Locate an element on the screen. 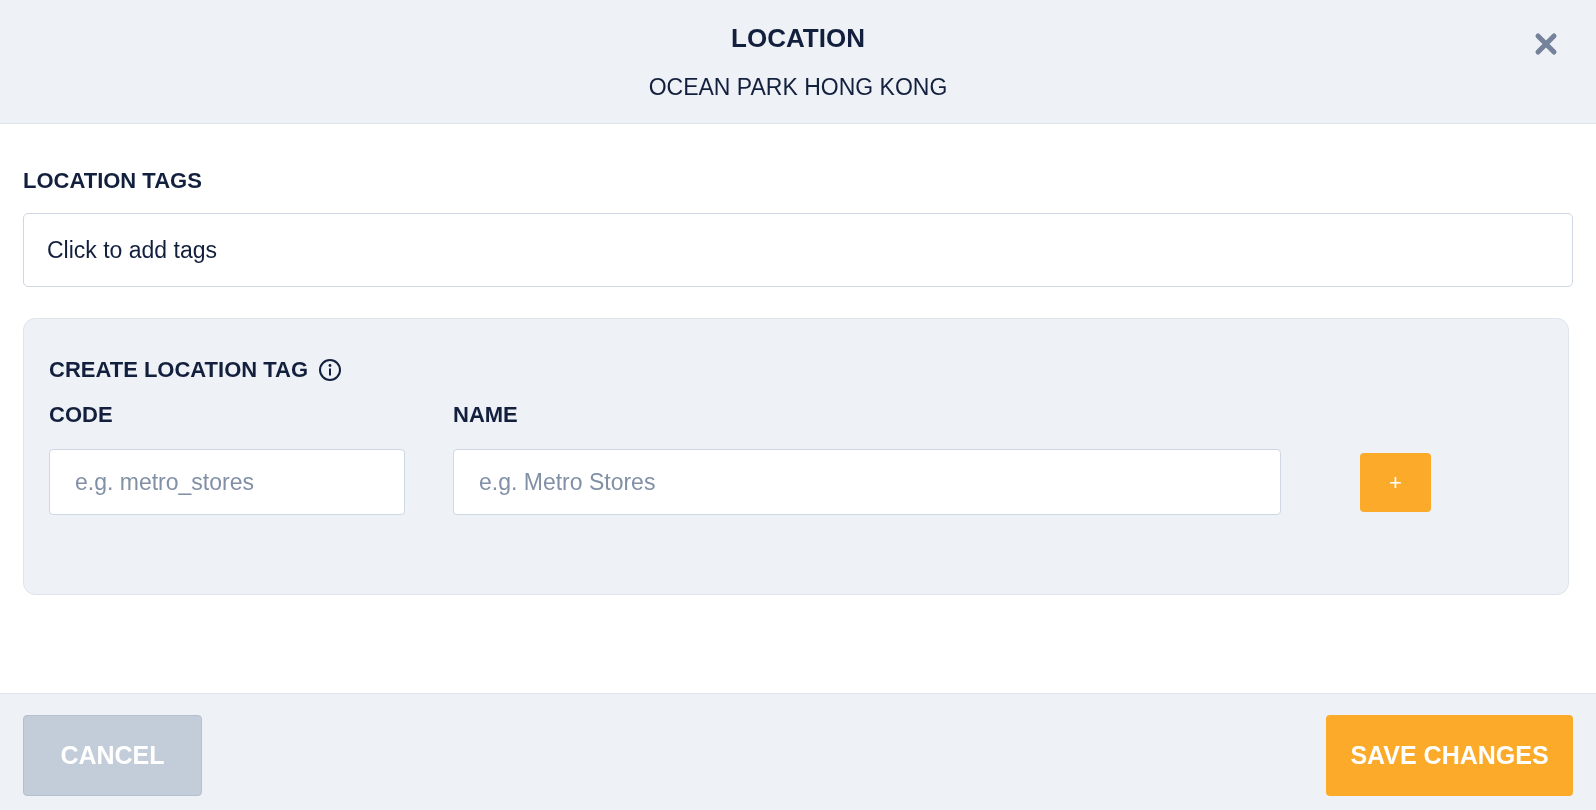 The image size is (1596, 810). field-label: CODE is located at coordinates (81, 415).